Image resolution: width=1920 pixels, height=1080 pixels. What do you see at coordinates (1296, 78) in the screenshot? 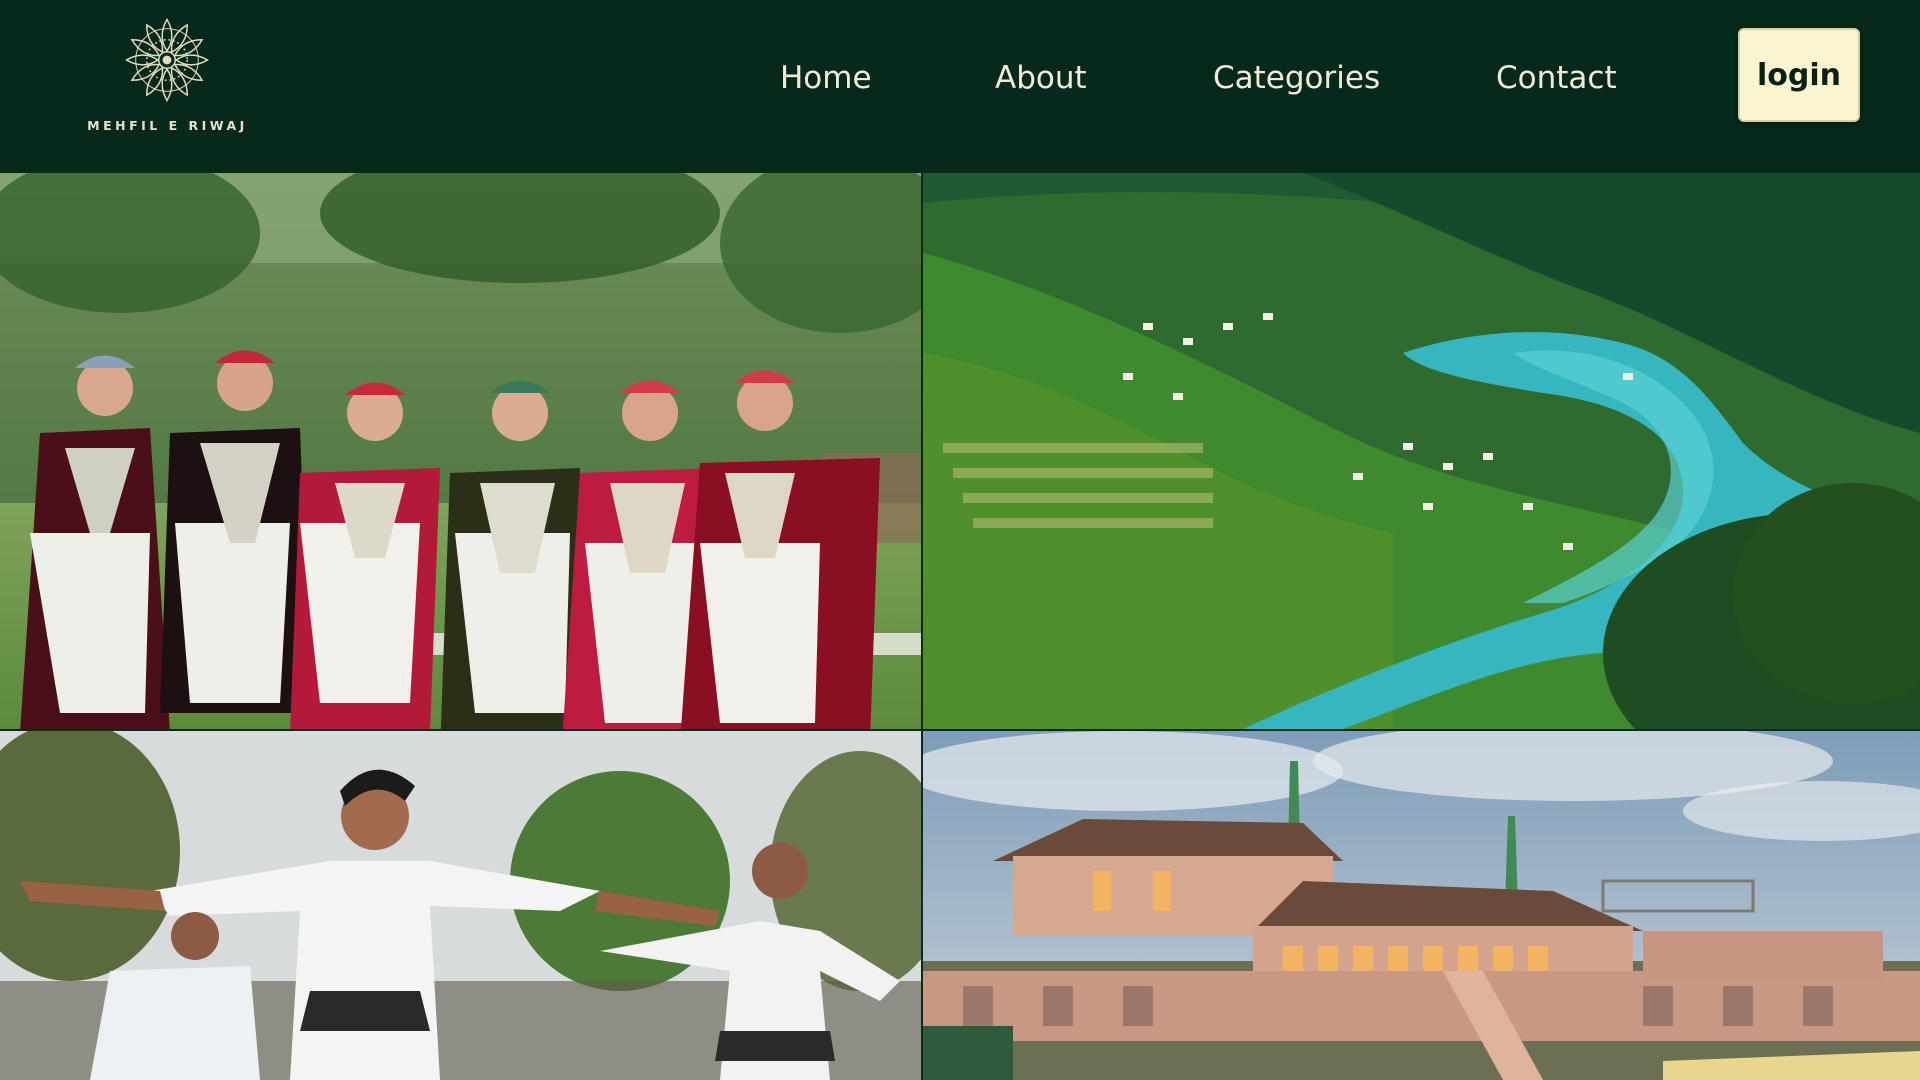
I see `nav-categories-link: Categories` at bounding box center [1296, 78].